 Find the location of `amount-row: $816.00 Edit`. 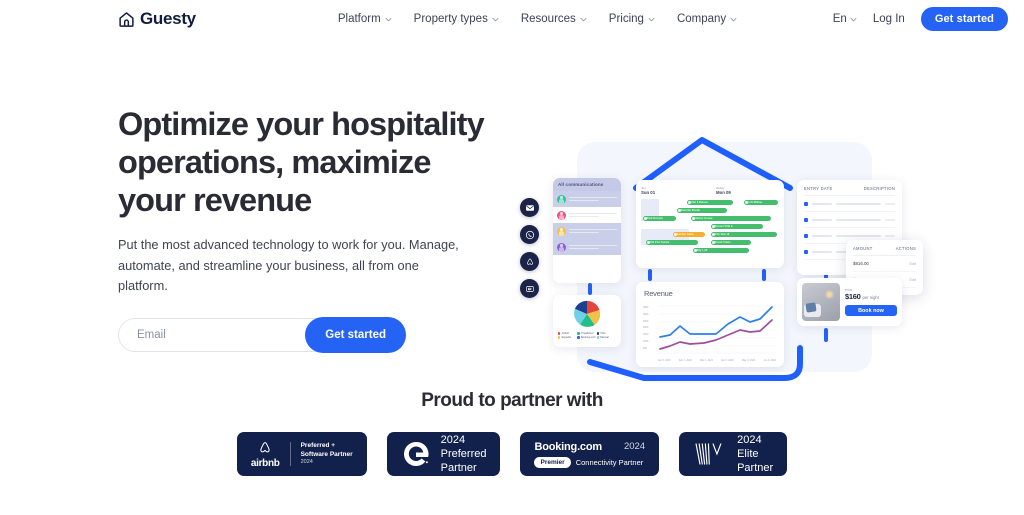

amount-row: $816.00 Edit is located at coordinates (884, 264).